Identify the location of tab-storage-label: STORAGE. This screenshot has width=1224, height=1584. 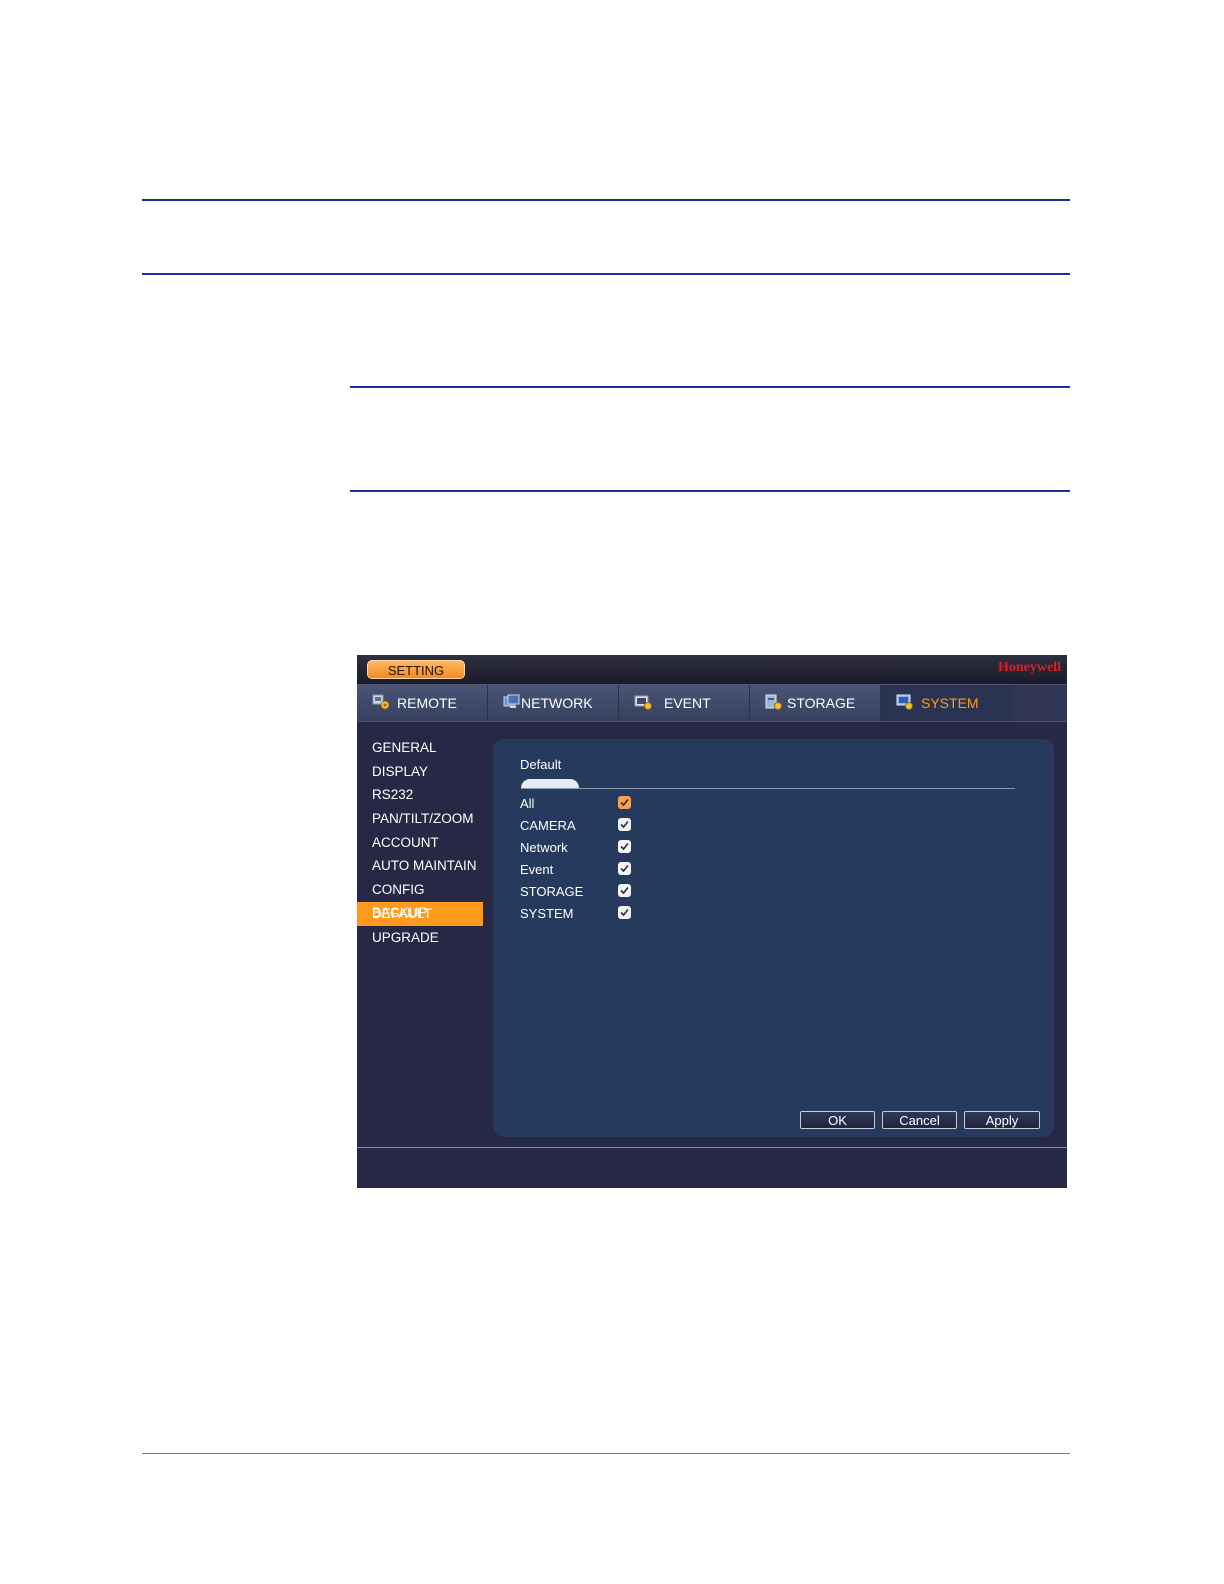
(821, 703).